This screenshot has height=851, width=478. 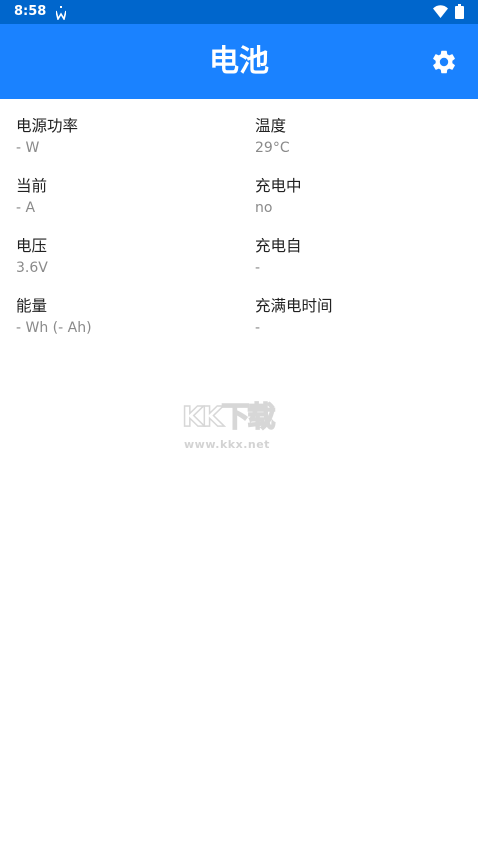 I want to click on stat-label: 电源功率, so click(x=47, y=126).